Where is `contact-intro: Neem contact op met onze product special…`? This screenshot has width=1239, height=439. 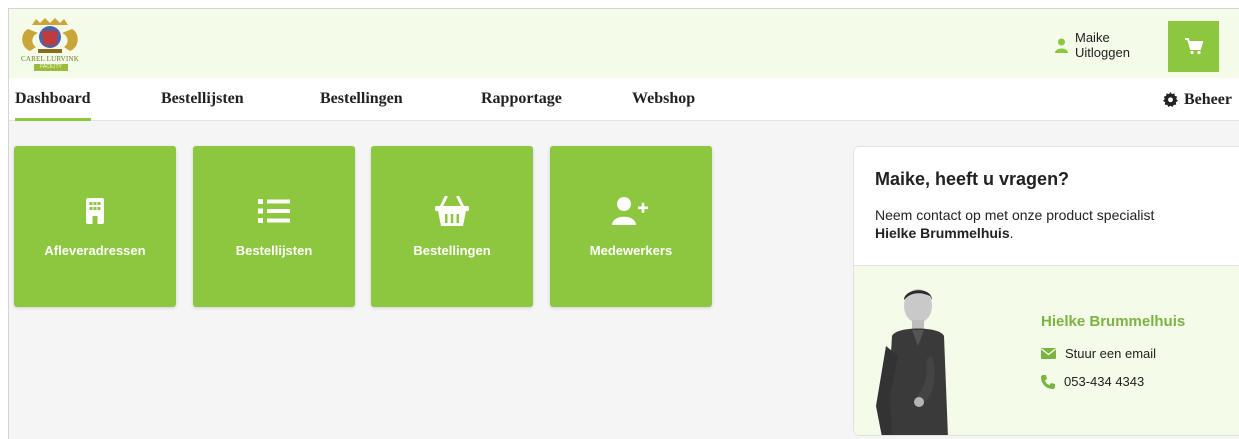 contact-intro: Neem contact op met onze product special… is located at coordinates (1015, 215).